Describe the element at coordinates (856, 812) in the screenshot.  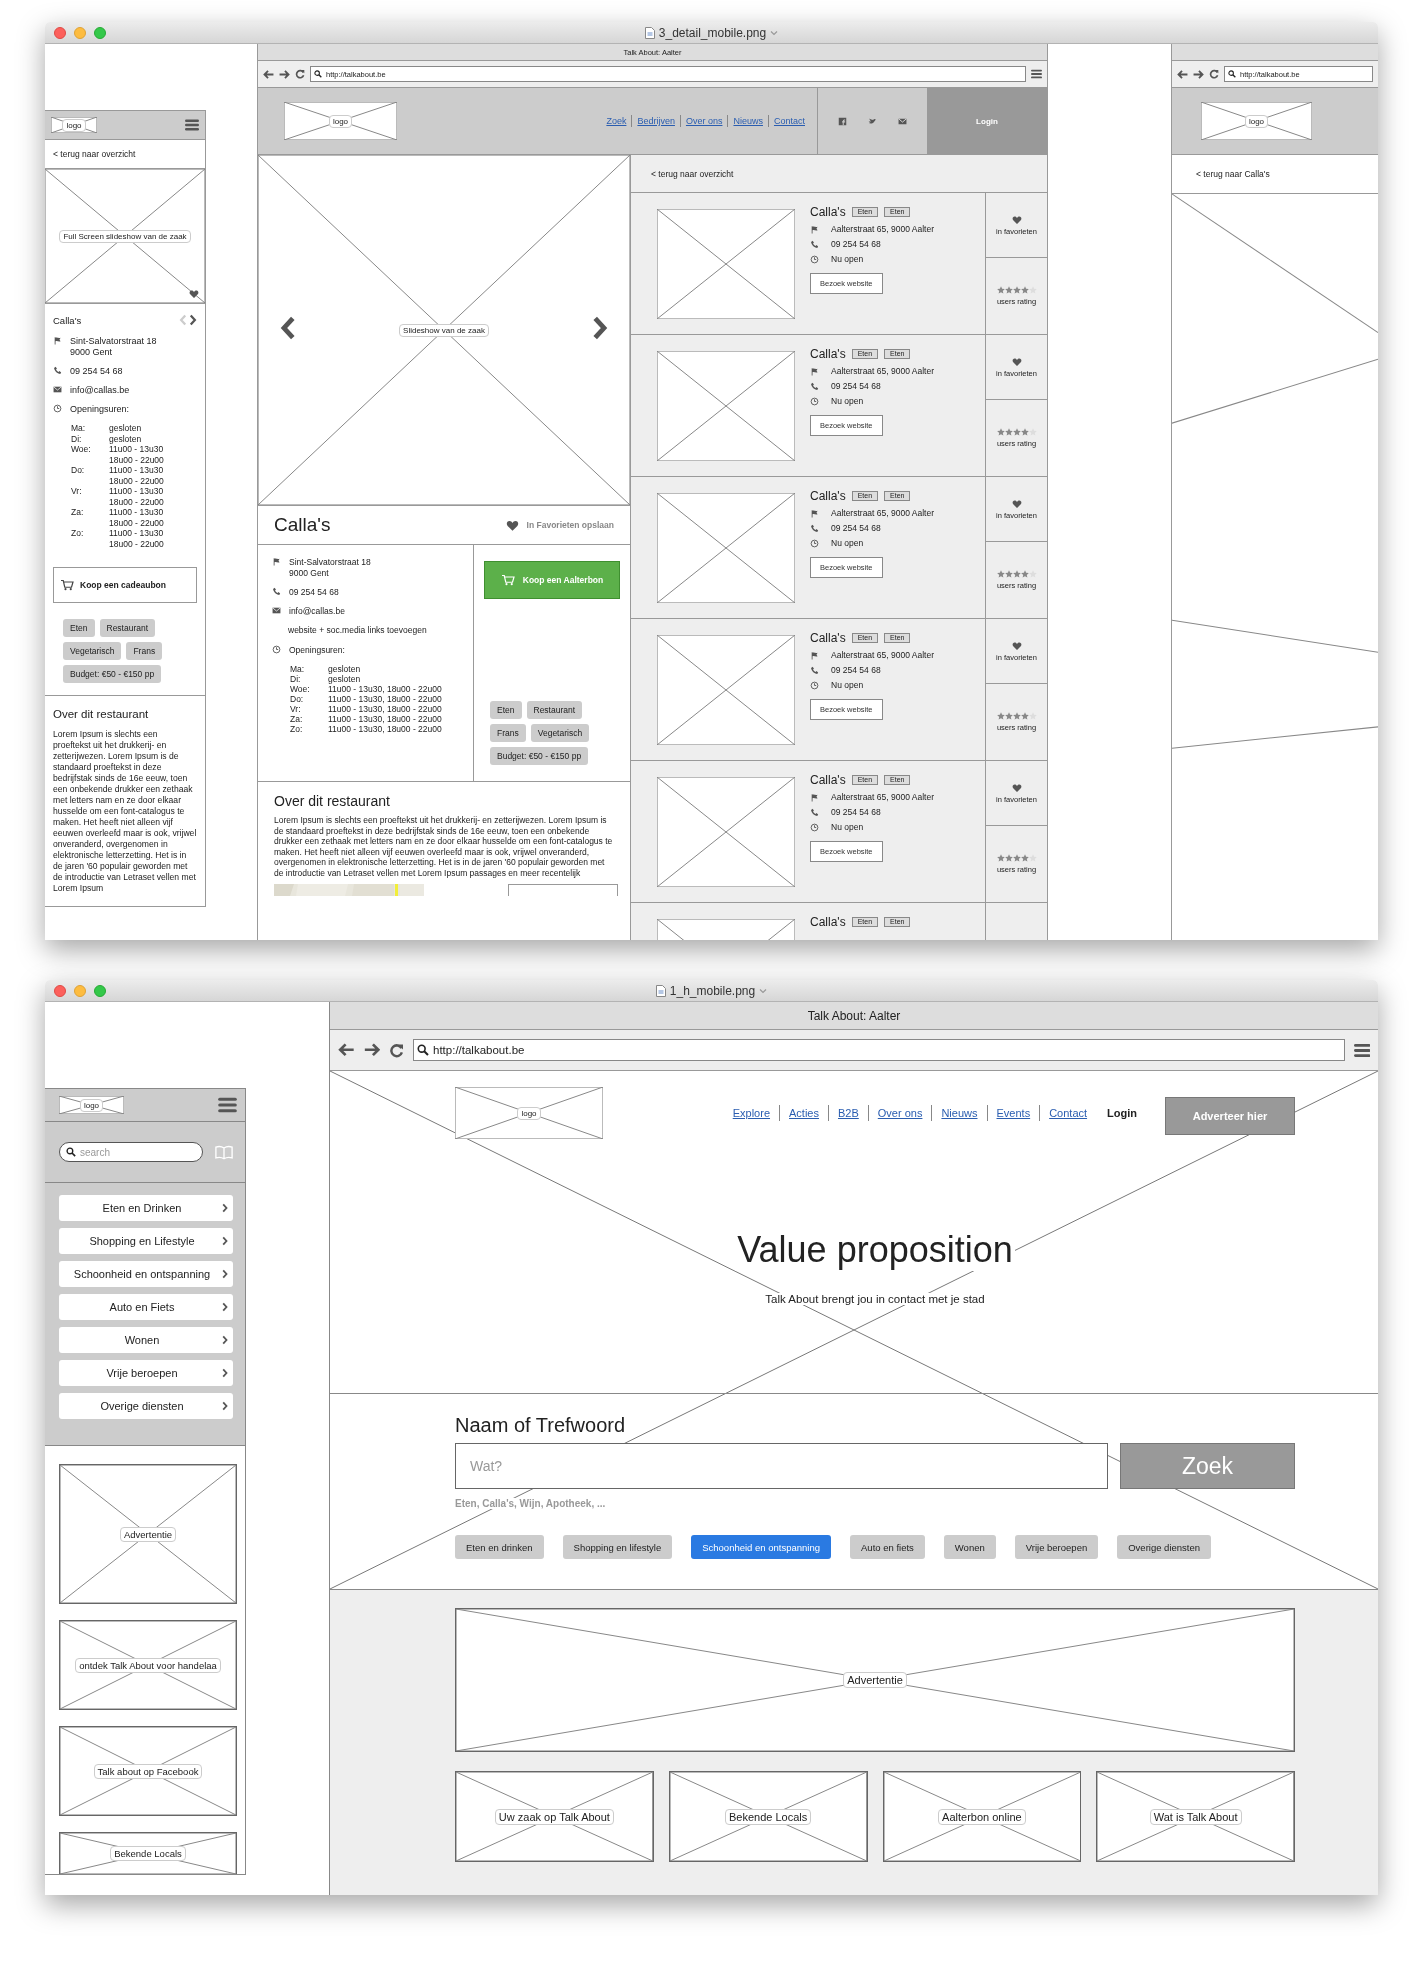
I see `phone-text: 09 254 54 68` at that location.